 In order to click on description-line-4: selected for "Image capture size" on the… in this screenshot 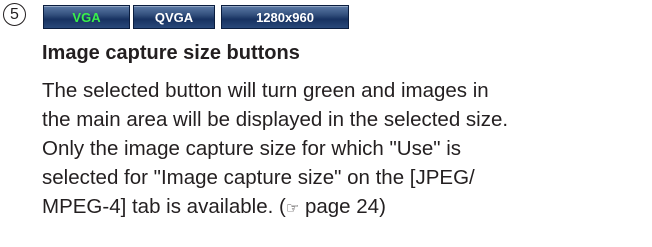, I will do `click(258, 177)`.